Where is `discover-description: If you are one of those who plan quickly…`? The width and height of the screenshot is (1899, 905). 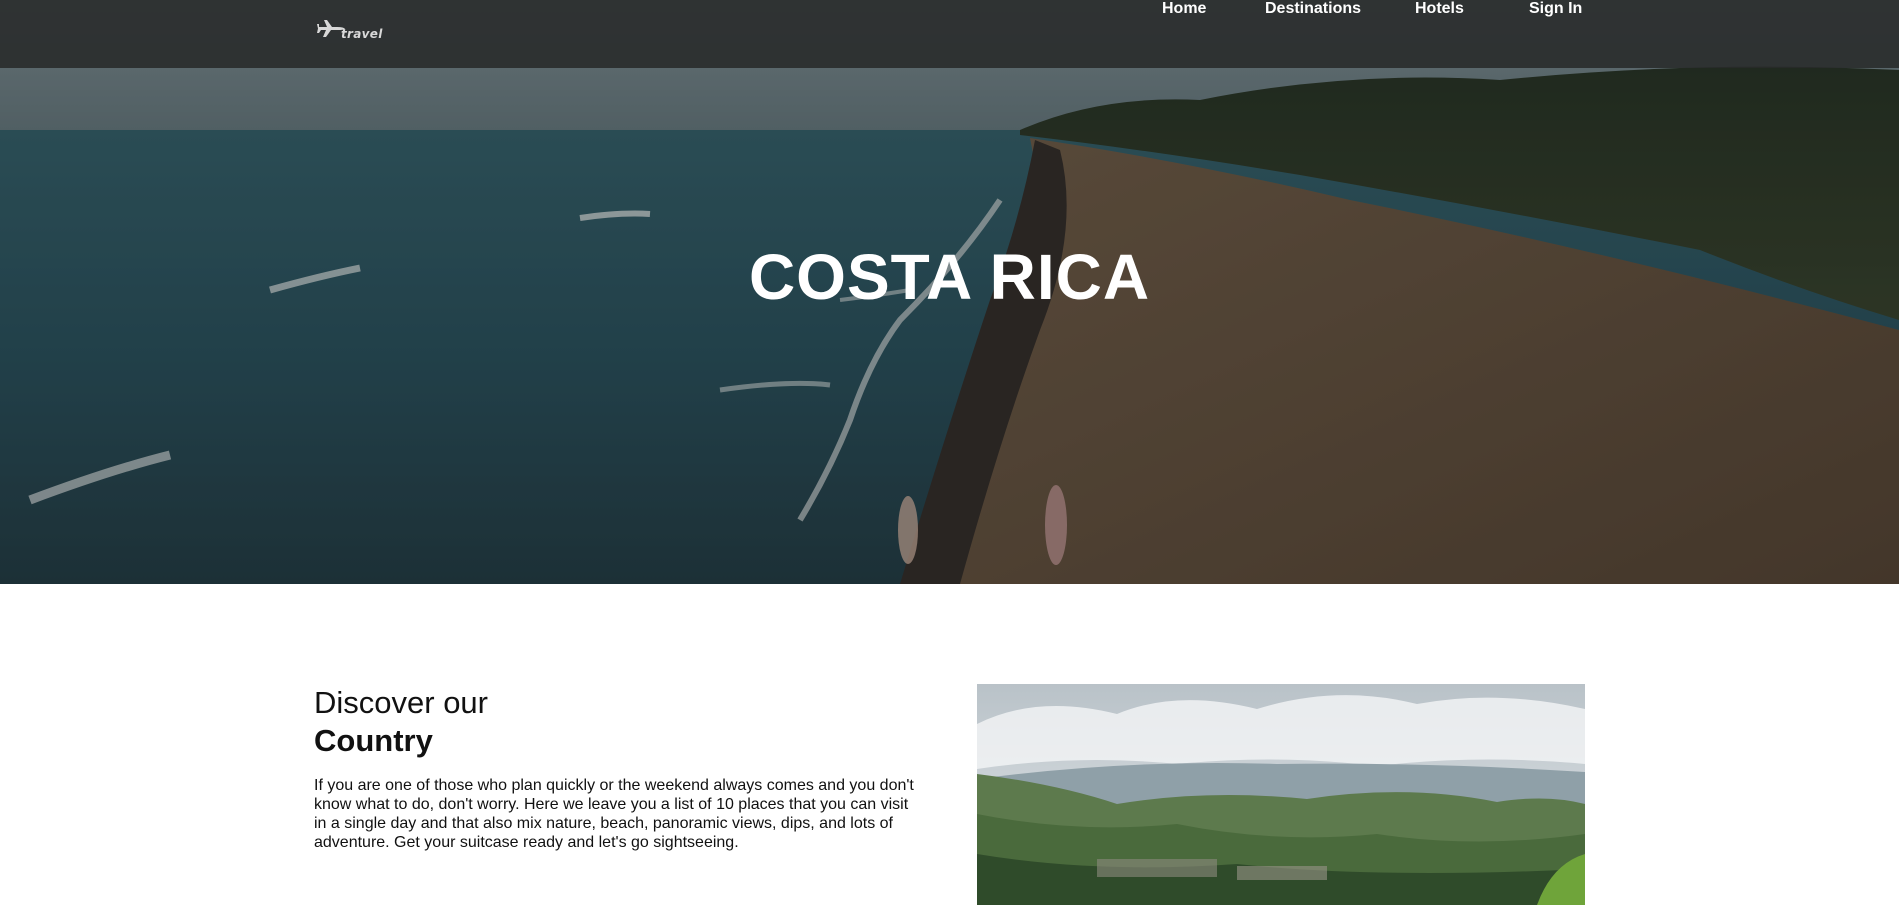 discover-description: If you are one of those who plan quickly… is located at coordinates (614, 814).